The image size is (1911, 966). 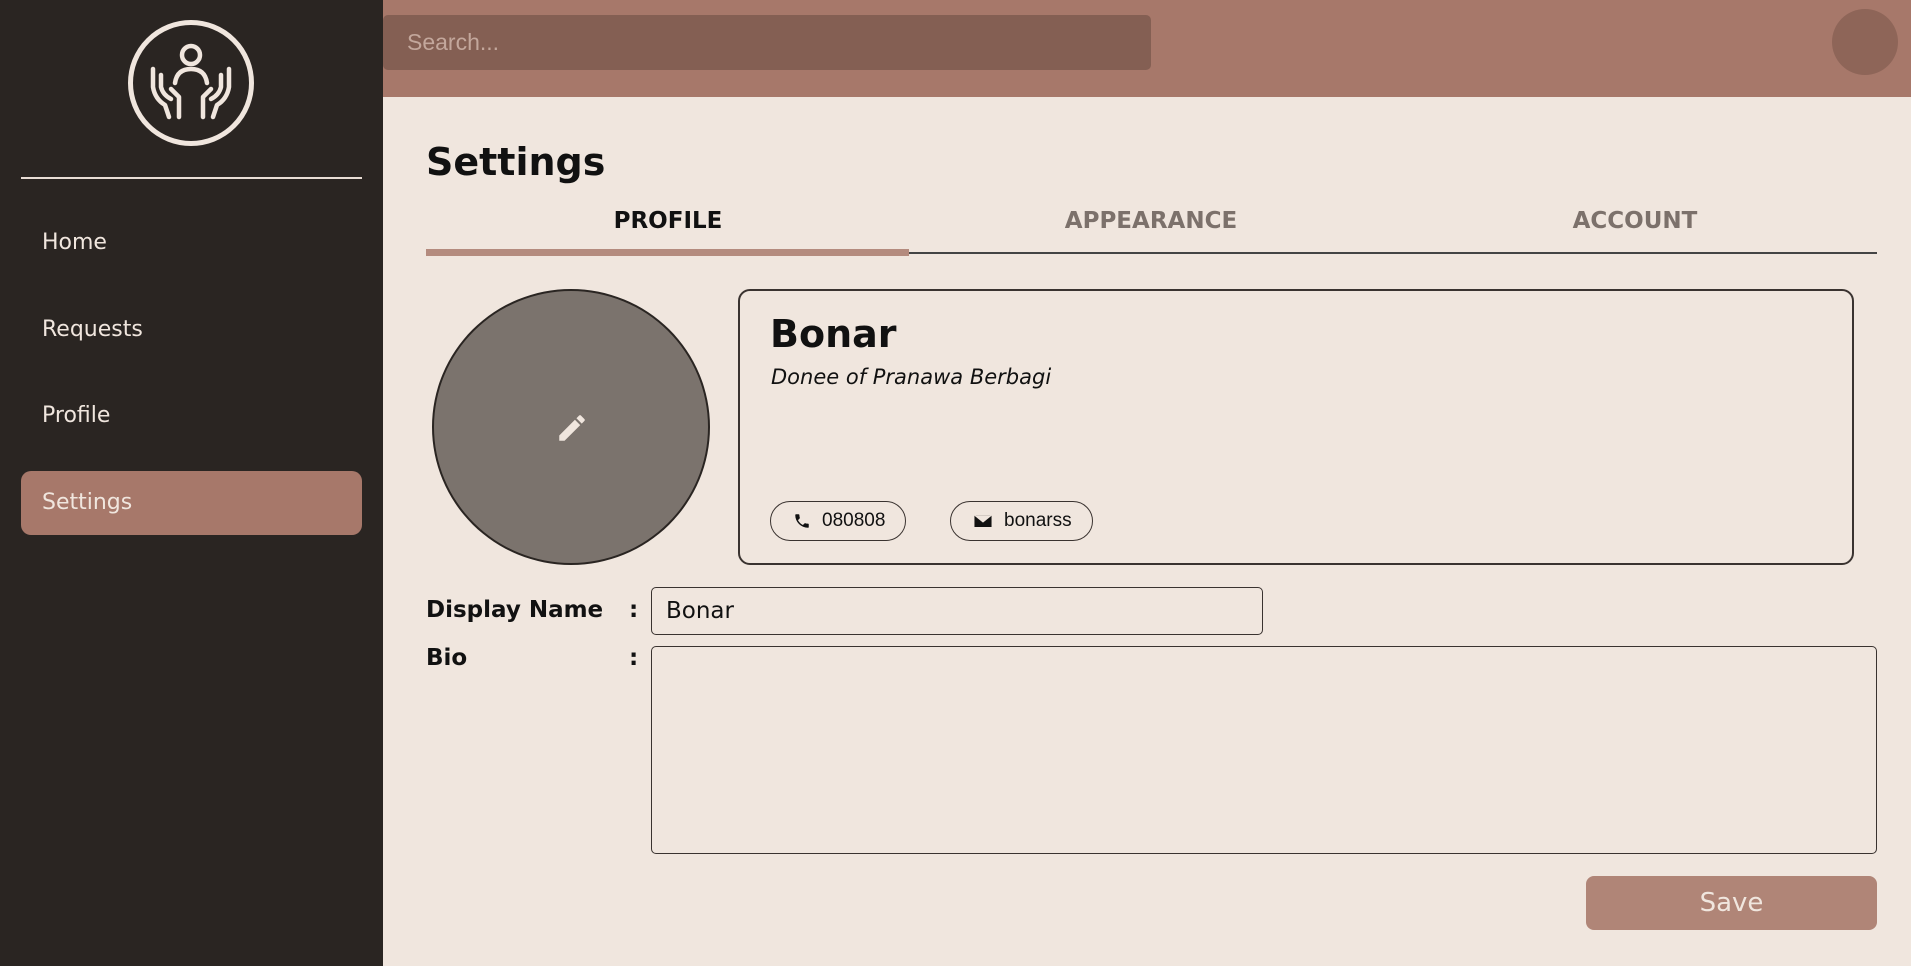 I want to click on tab-appearance: APPEARANCE, so click(x=1151, y=221).